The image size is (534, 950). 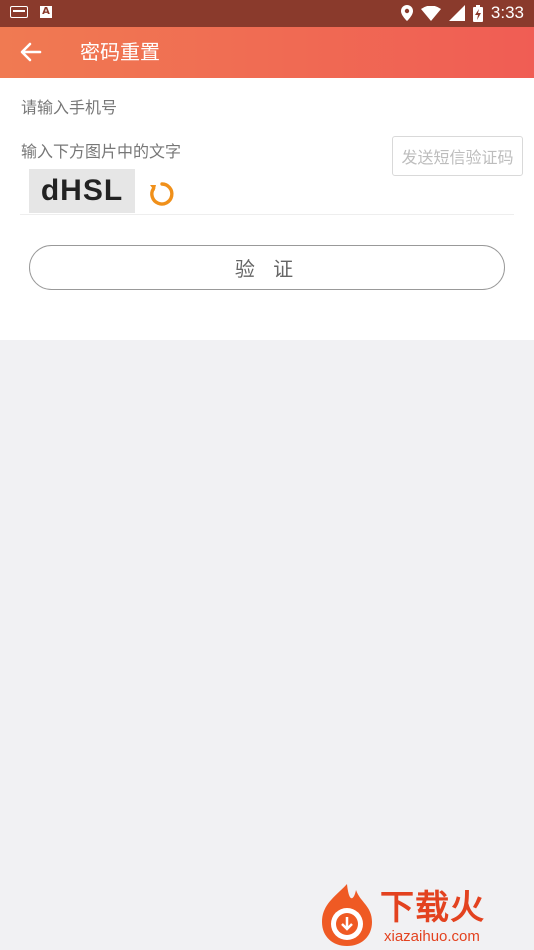 What do you see at coordinates (432, 908) in the screenshot?
I see `watermark-name: 下载火` at bounding box center [432, 908].